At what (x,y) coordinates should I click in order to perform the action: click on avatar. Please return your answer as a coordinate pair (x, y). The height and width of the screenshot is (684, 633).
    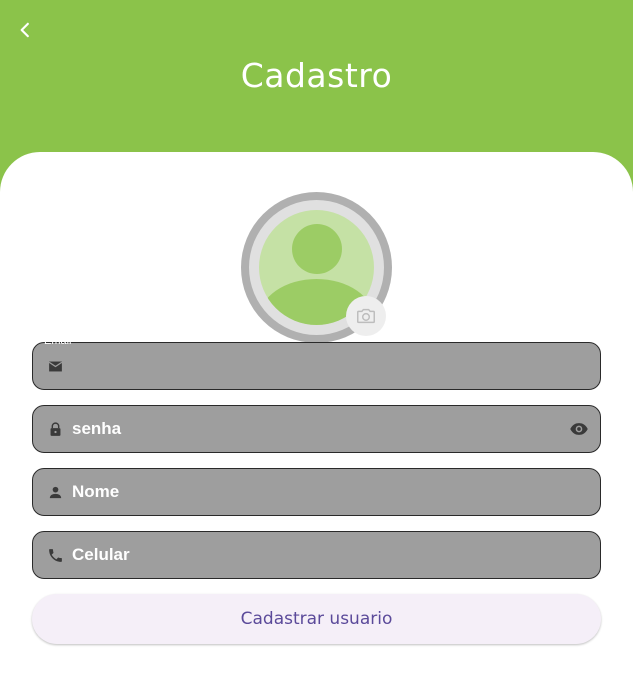
    Looking at the image, I should click on (316, 267).